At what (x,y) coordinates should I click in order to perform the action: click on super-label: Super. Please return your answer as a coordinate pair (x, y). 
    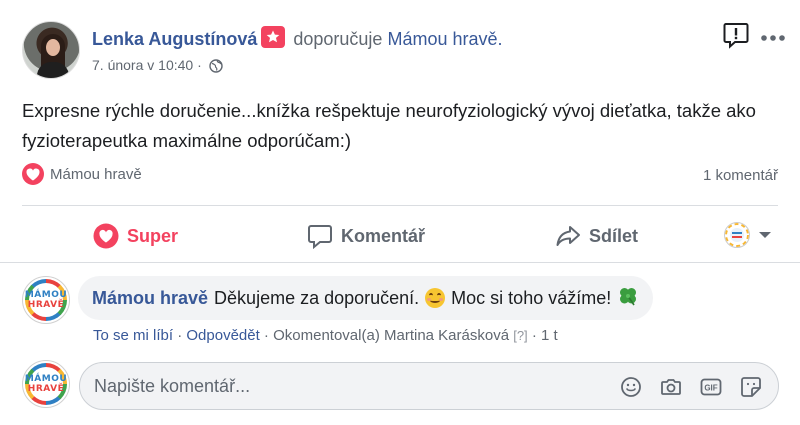
    Looking at the image, I should click on (153, 235).